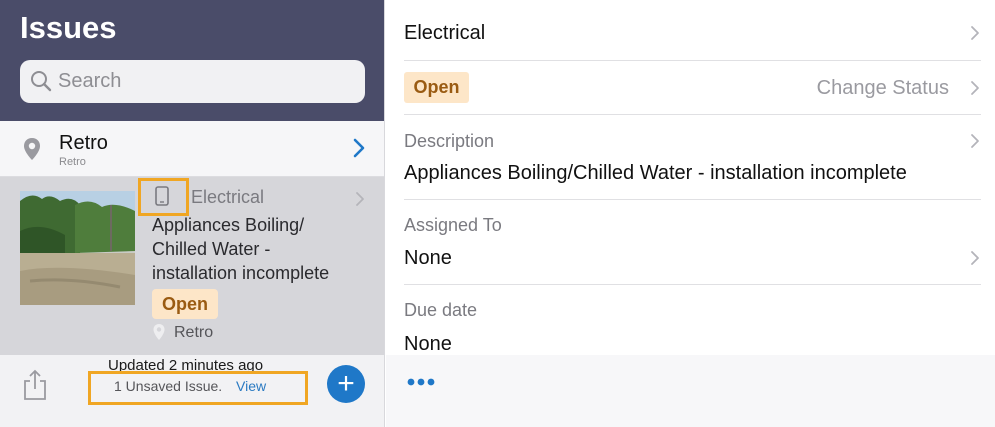 This screenshot has height=427, width=995. Describe the element at coordinates (692, 242) in the screenshot. I see `assigned-row: Assigned To None` at that location.